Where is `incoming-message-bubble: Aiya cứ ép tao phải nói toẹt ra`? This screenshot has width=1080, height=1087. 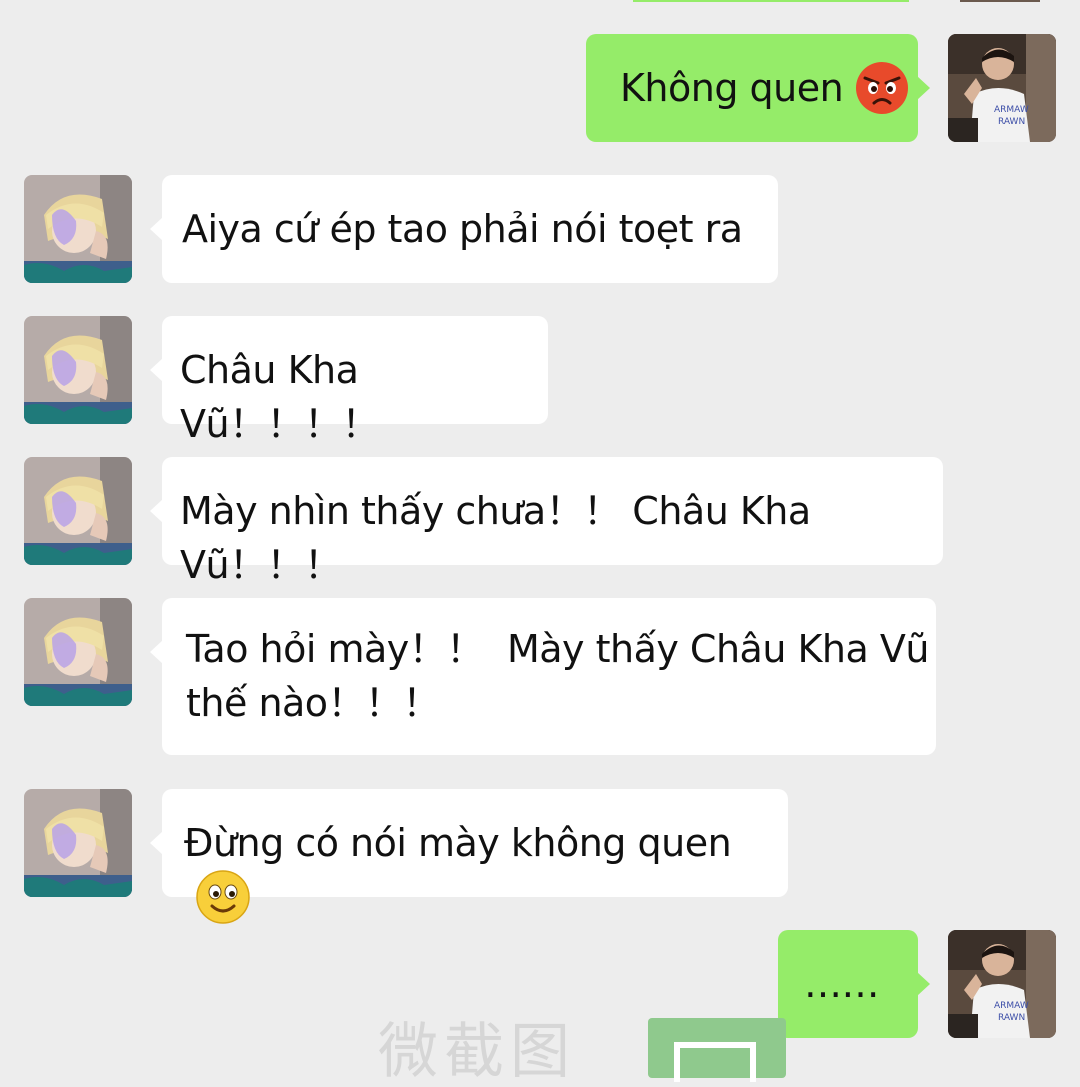 incoming-message-bubble: Aiya cứ ép tao phải nói toẹt ra is located at coordinates (464, 229).